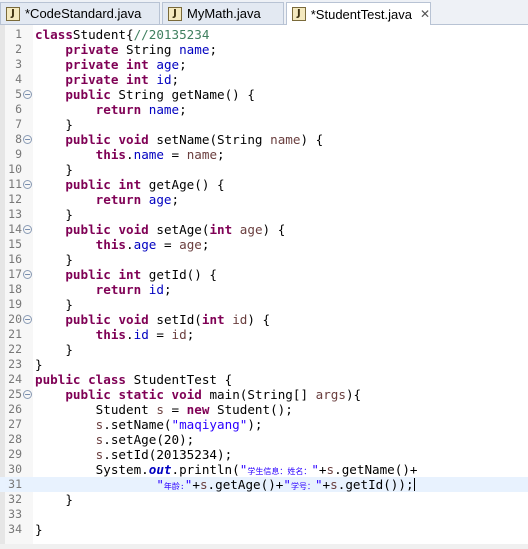 This screenshot has height=549, width=528. I want to click on code-line: 29 s.setId(20135234);, so click(264, 454).